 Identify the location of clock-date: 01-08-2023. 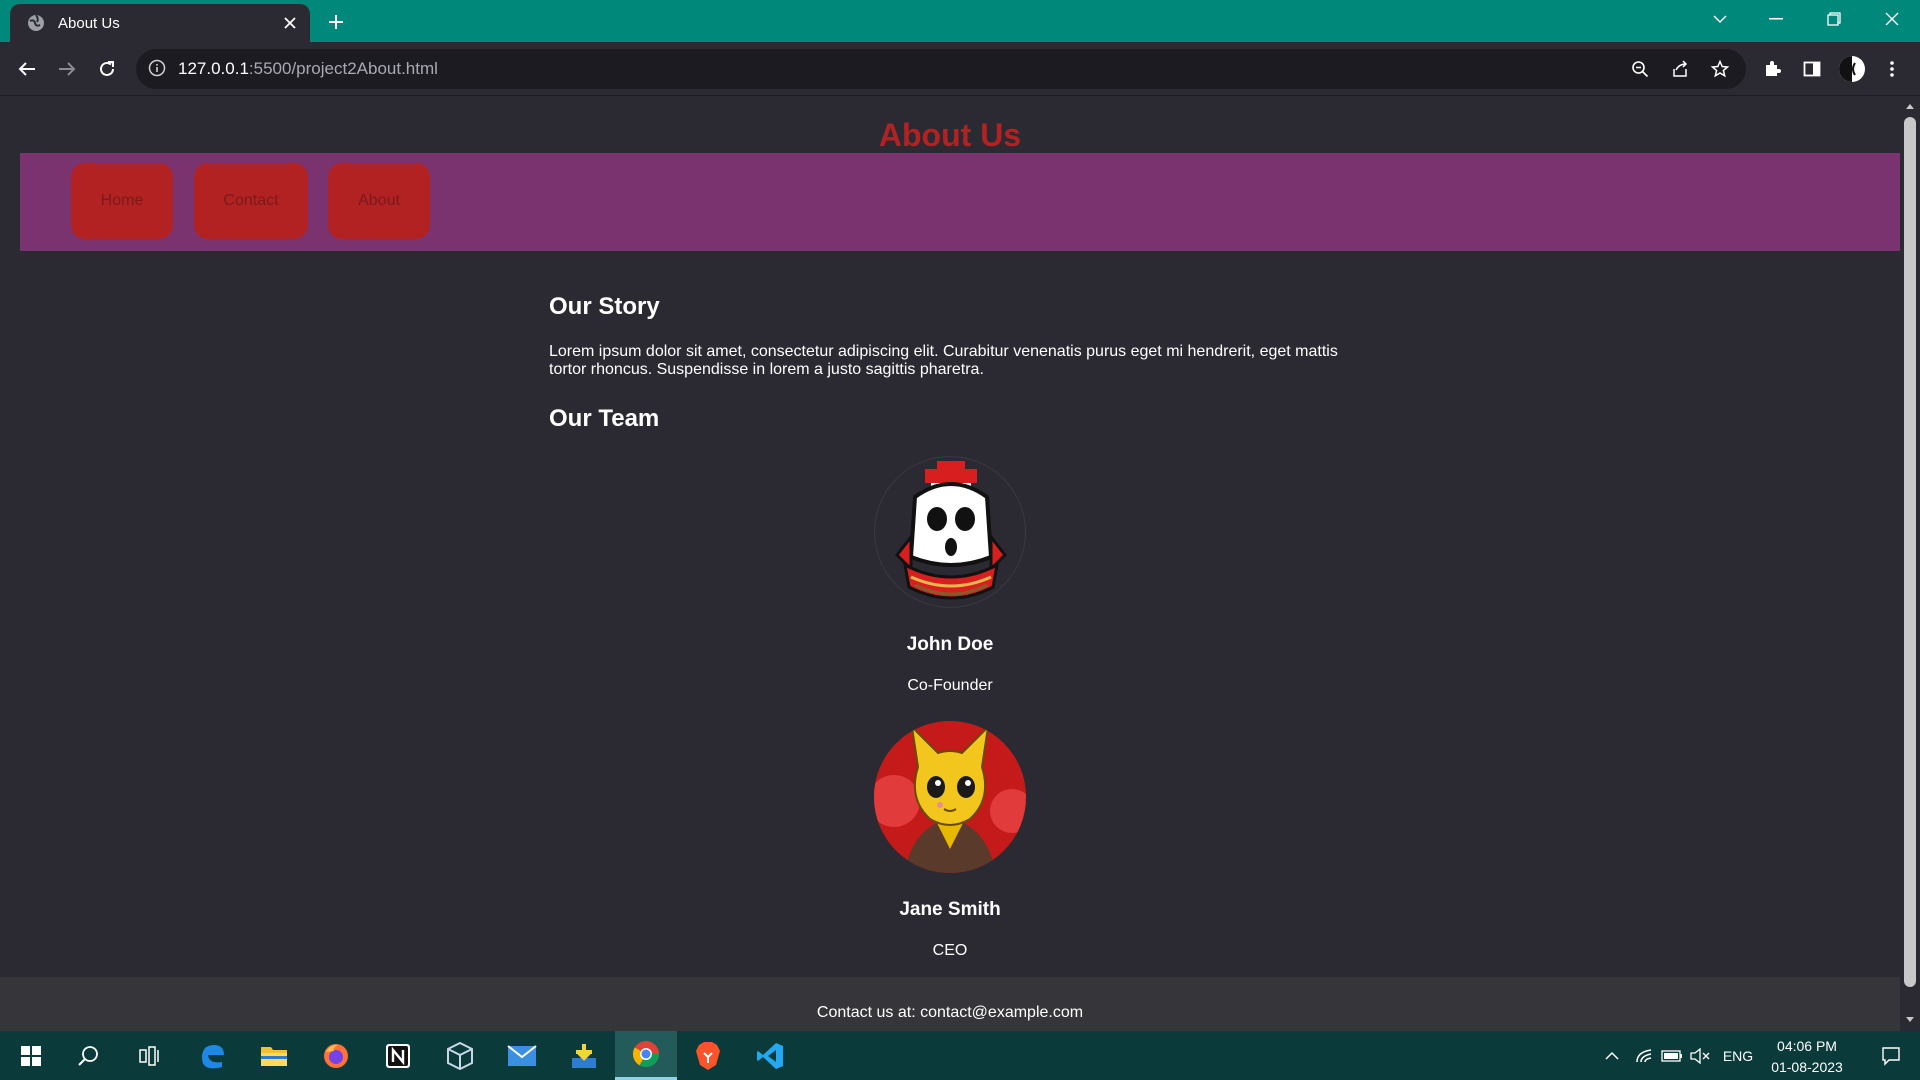
(1807, 1067).